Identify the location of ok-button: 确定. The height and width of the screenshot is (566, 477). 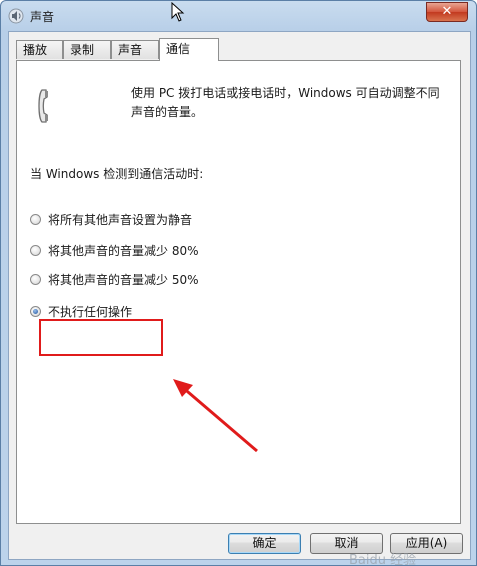
(264, 543).